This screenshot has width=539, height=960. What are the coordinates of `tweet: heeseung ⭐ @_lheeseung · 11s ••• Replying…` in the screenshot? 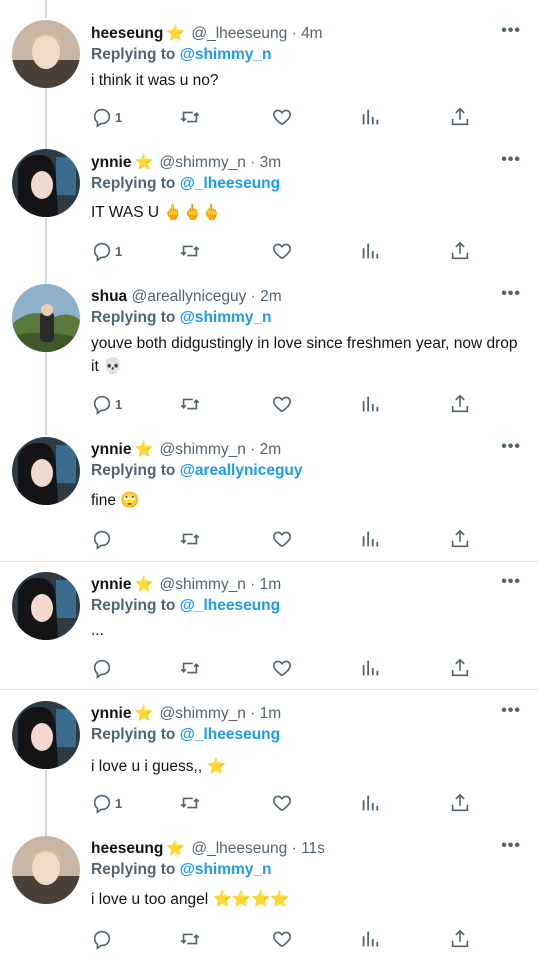 It's located at (269, 893).